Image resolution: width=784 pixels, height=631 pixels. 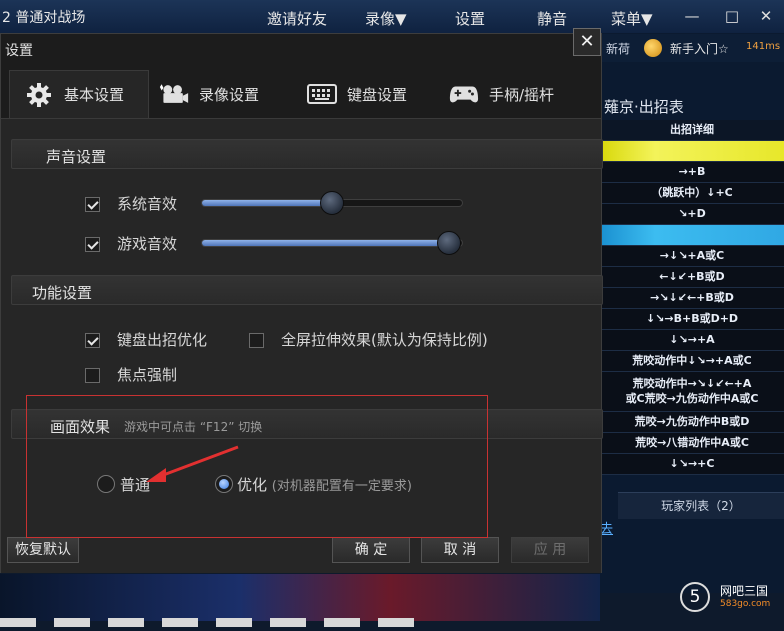 I want to click on settings-tabs: 基本设置 录像设置 键盘设置 手柄/摇杆, so click(x=305, y=94).